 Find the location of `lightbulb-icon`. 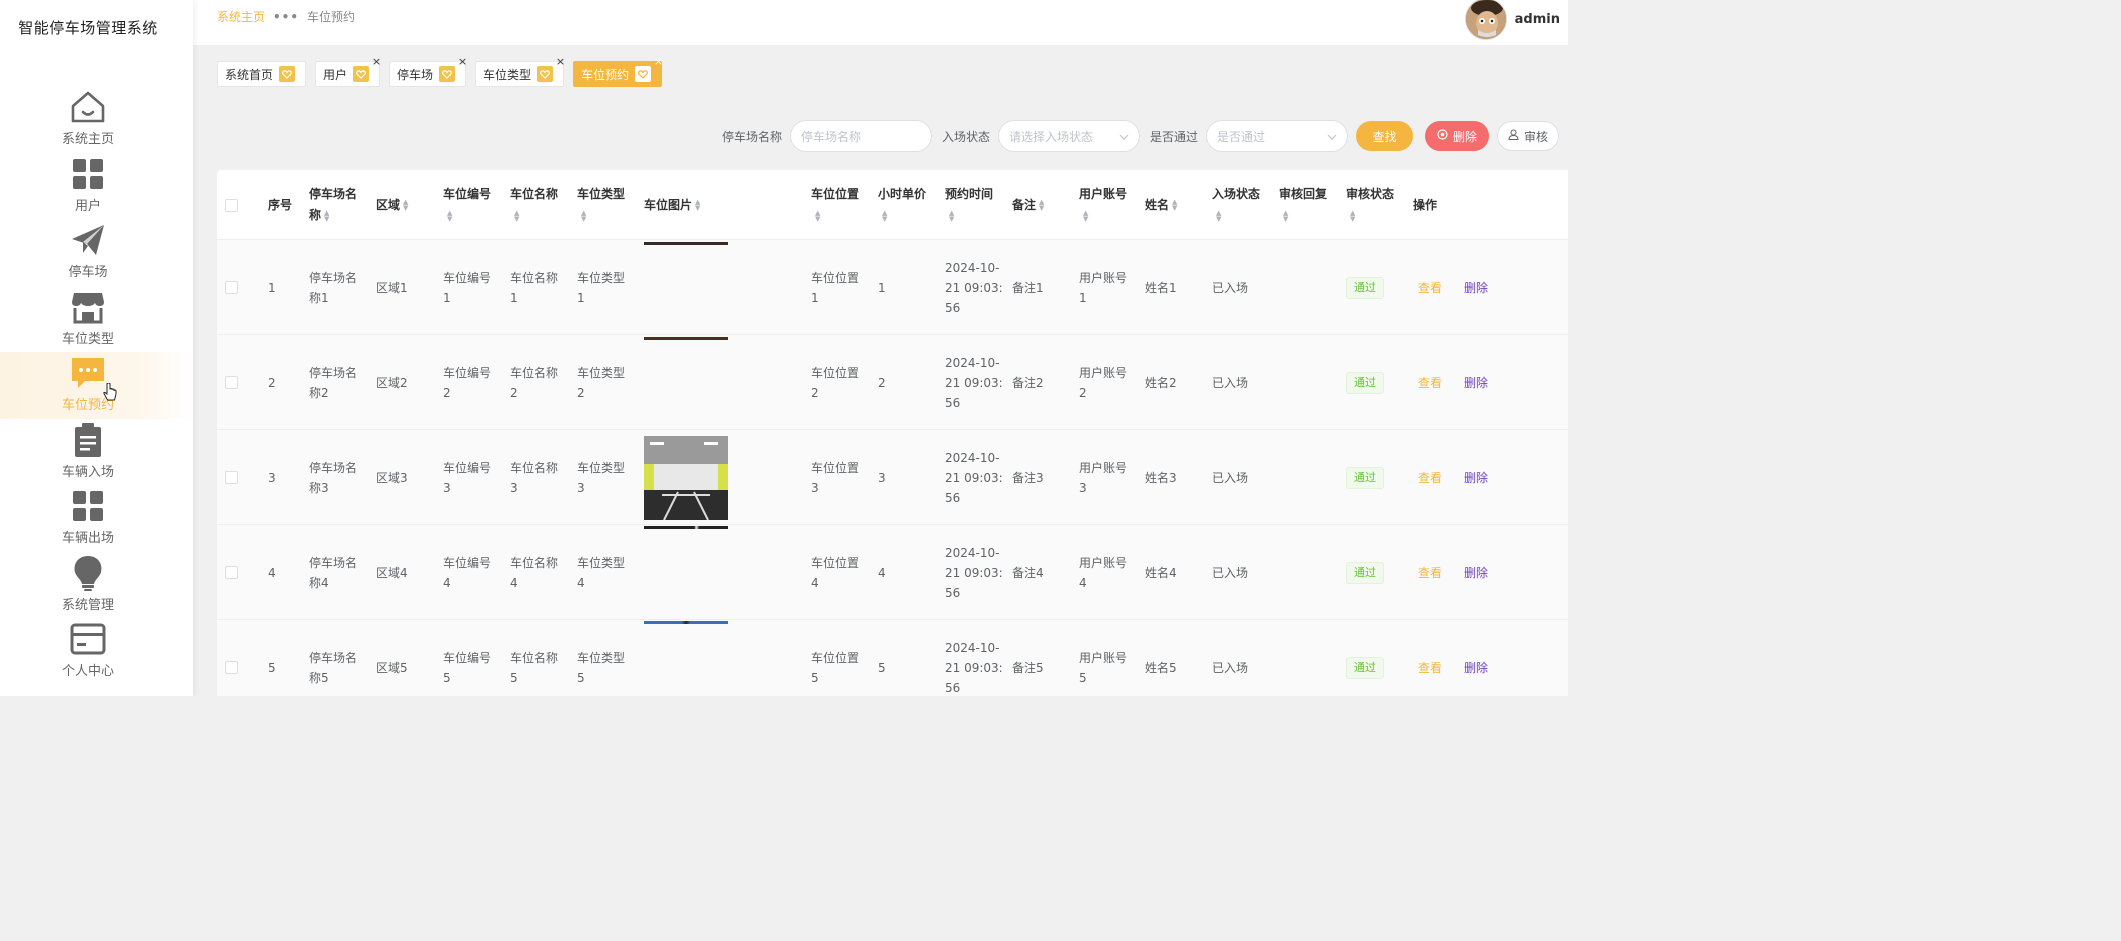

lightbulb-icon is located at coordinates (88, 573).